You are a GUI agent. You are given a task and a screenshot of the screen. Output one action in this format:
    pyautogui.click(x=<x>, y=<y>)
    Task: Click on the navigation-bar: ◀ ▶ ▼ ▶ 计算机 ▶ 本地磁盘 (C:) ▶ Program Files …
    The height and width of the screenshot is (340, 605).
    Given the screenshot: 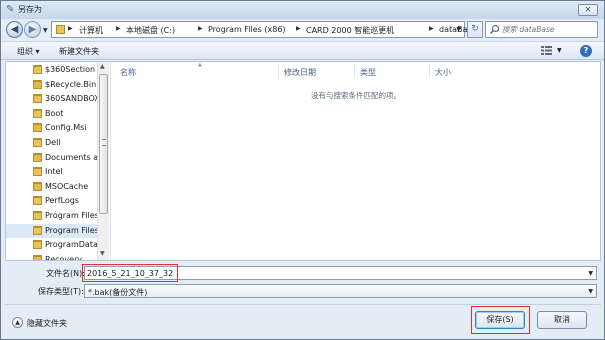 What is the action you would take?
    pyautogui.click(x=302, y=30)
    